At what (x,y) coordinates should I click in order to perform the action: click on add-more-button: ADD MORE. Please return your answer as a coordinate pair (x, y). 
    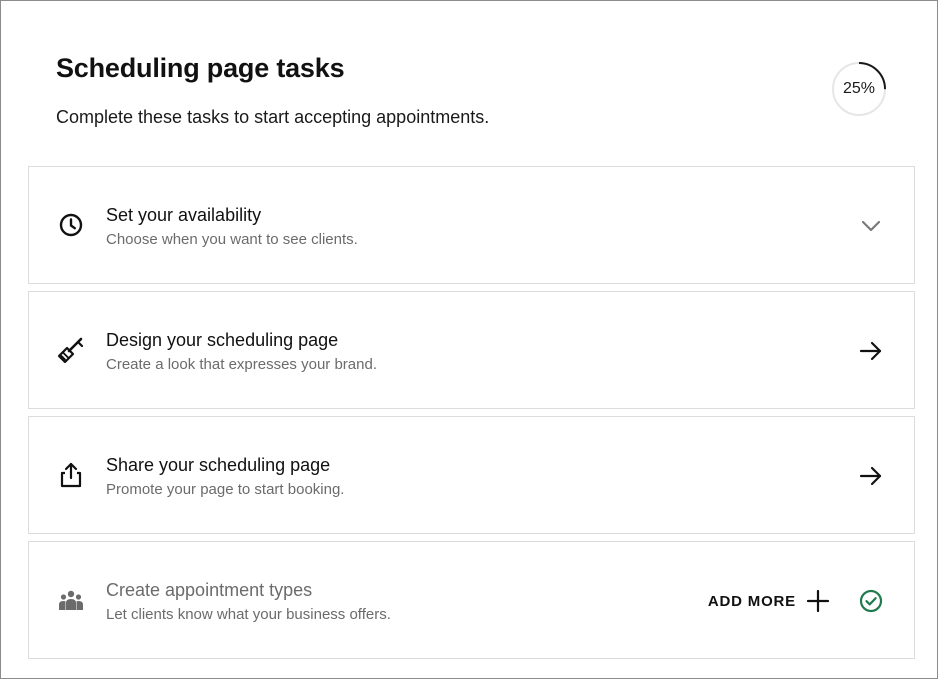
    Looking at the image, I should click on (769, 601).